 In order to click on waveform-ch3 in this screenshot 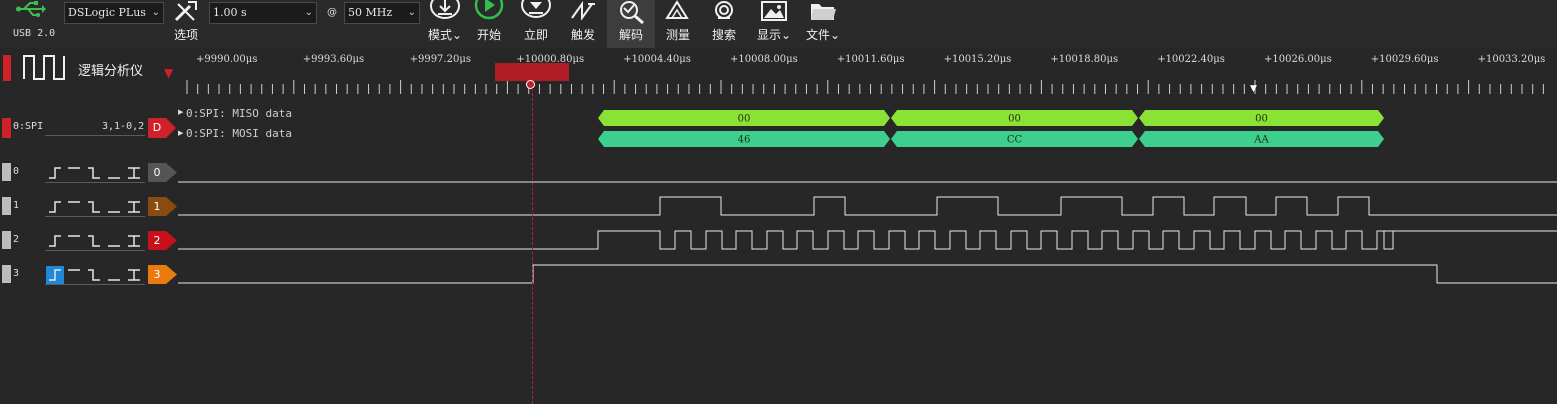, I will do `click(867, 274)`.